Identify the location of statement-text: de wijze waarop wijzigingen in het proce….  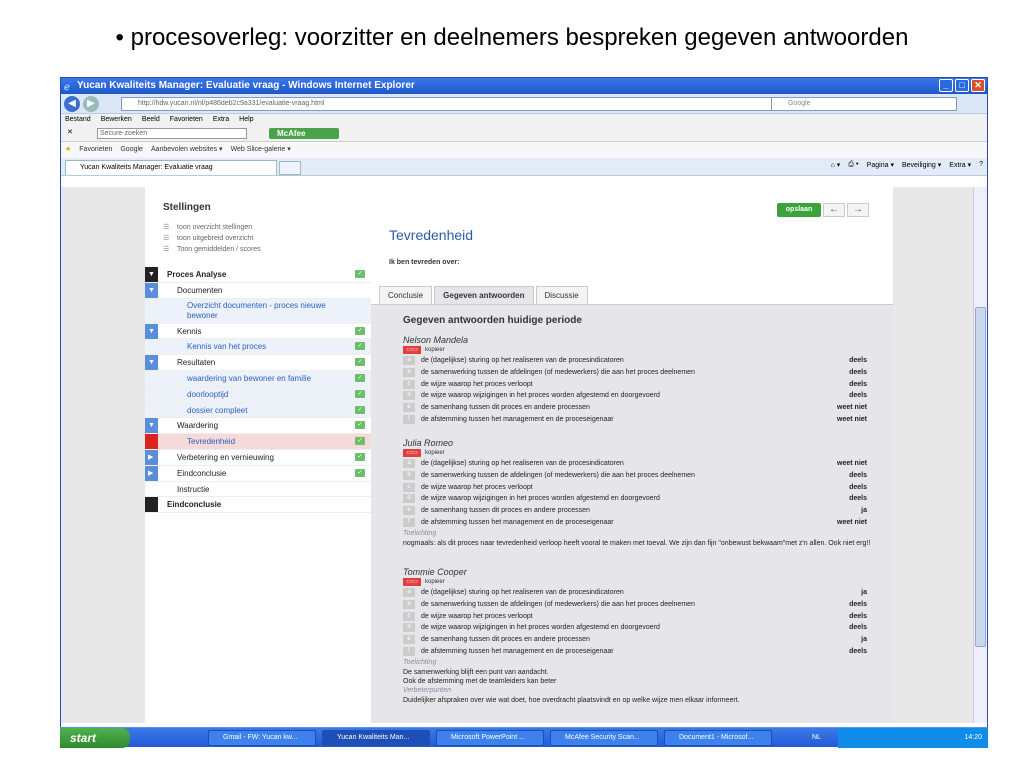
(540, 628).